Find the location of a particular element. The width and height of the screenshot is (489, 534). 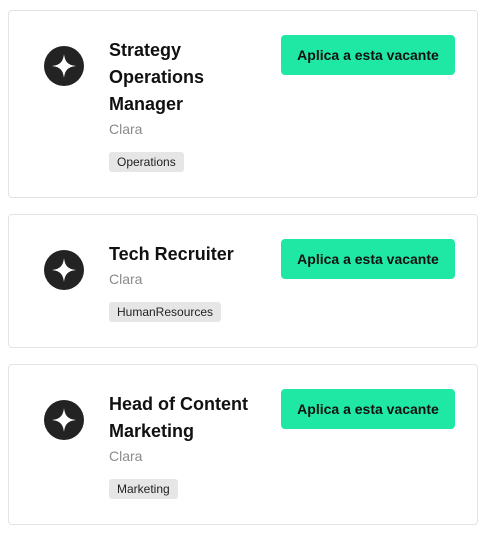

job-title: Tech Recruiter is located at coordinates (189, 254).